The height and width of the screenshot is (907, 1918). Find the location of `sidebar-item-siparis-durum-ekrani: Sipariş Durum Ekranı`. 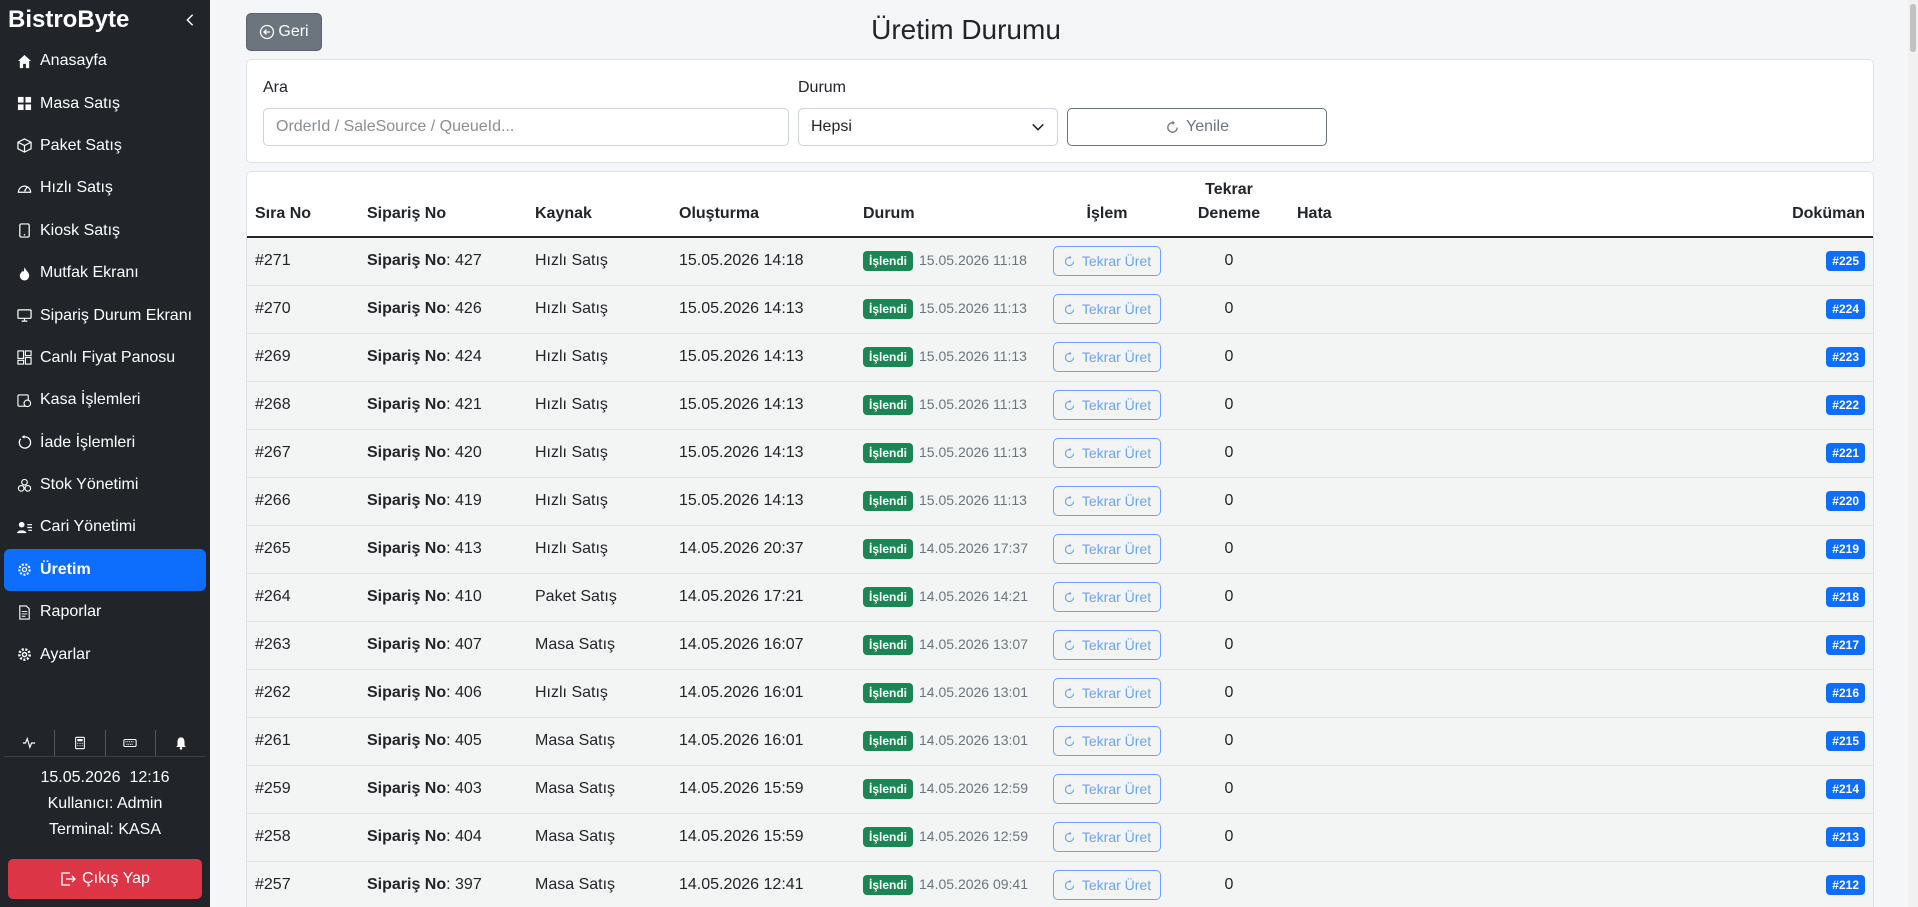

sidebar-item-siparis-durum-ekrani: Sipariş Durum Ekranı is located at coordinates (105, 315).